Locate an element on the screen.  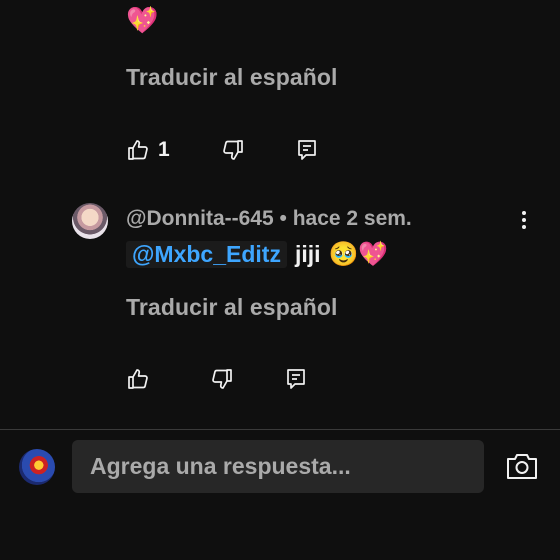
reply-button is located at coordinates (307, 150).